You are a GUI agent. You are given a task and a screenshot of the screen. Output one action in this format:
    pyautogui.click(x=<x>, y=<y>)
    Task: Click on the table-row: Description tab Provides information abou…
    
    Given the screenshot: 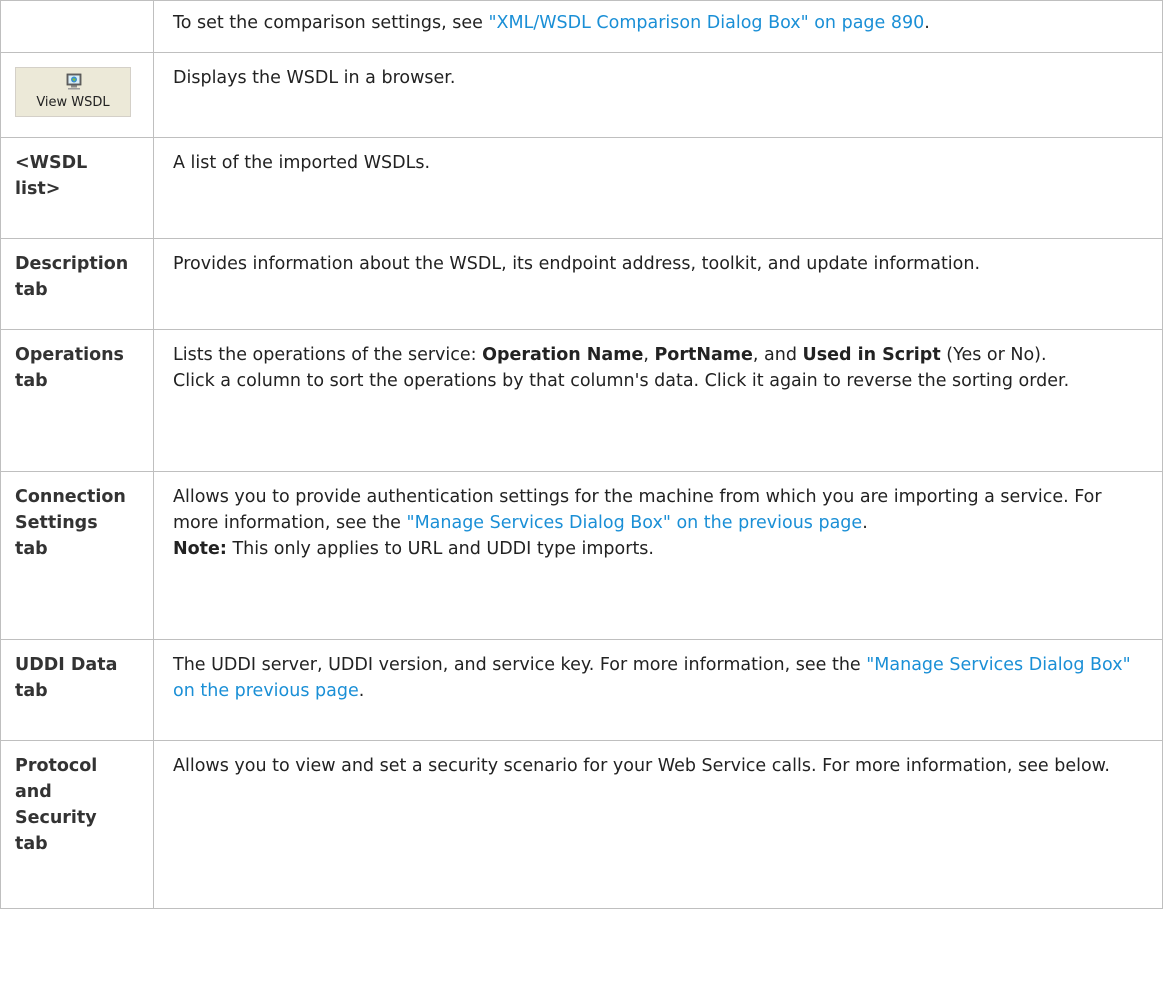 What is the action you would take?
    pyautogui.click(x=581, y=284)
    